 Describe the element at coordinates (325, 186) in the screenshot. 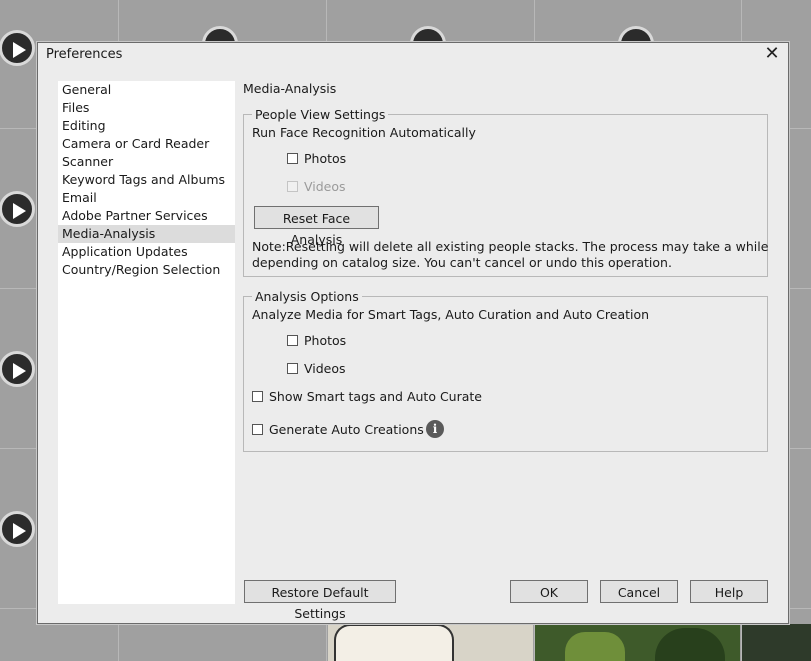

I see `face-videos-label: Videos` at that location.